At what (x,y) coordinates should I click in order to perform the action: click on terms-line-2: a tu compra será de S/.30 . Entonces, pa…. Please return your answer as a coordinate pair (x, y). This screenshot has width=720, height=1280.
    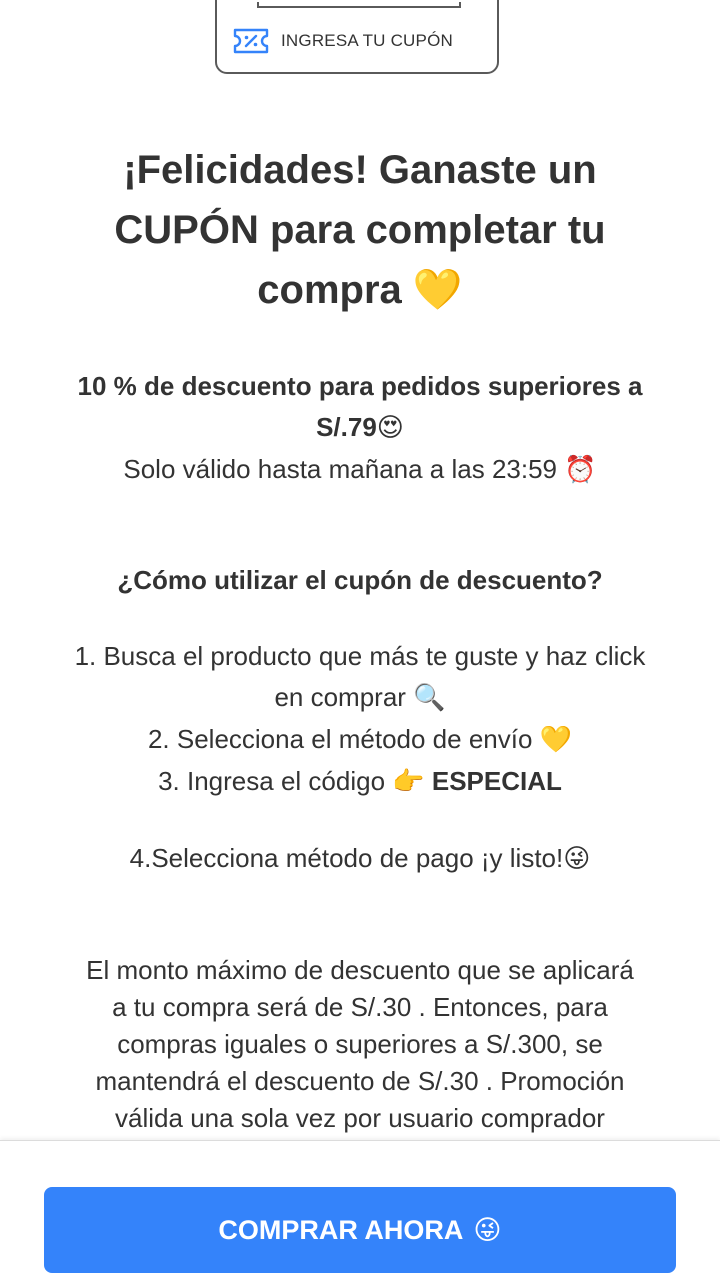
    Looking at the image, I should click on (360, 1007).